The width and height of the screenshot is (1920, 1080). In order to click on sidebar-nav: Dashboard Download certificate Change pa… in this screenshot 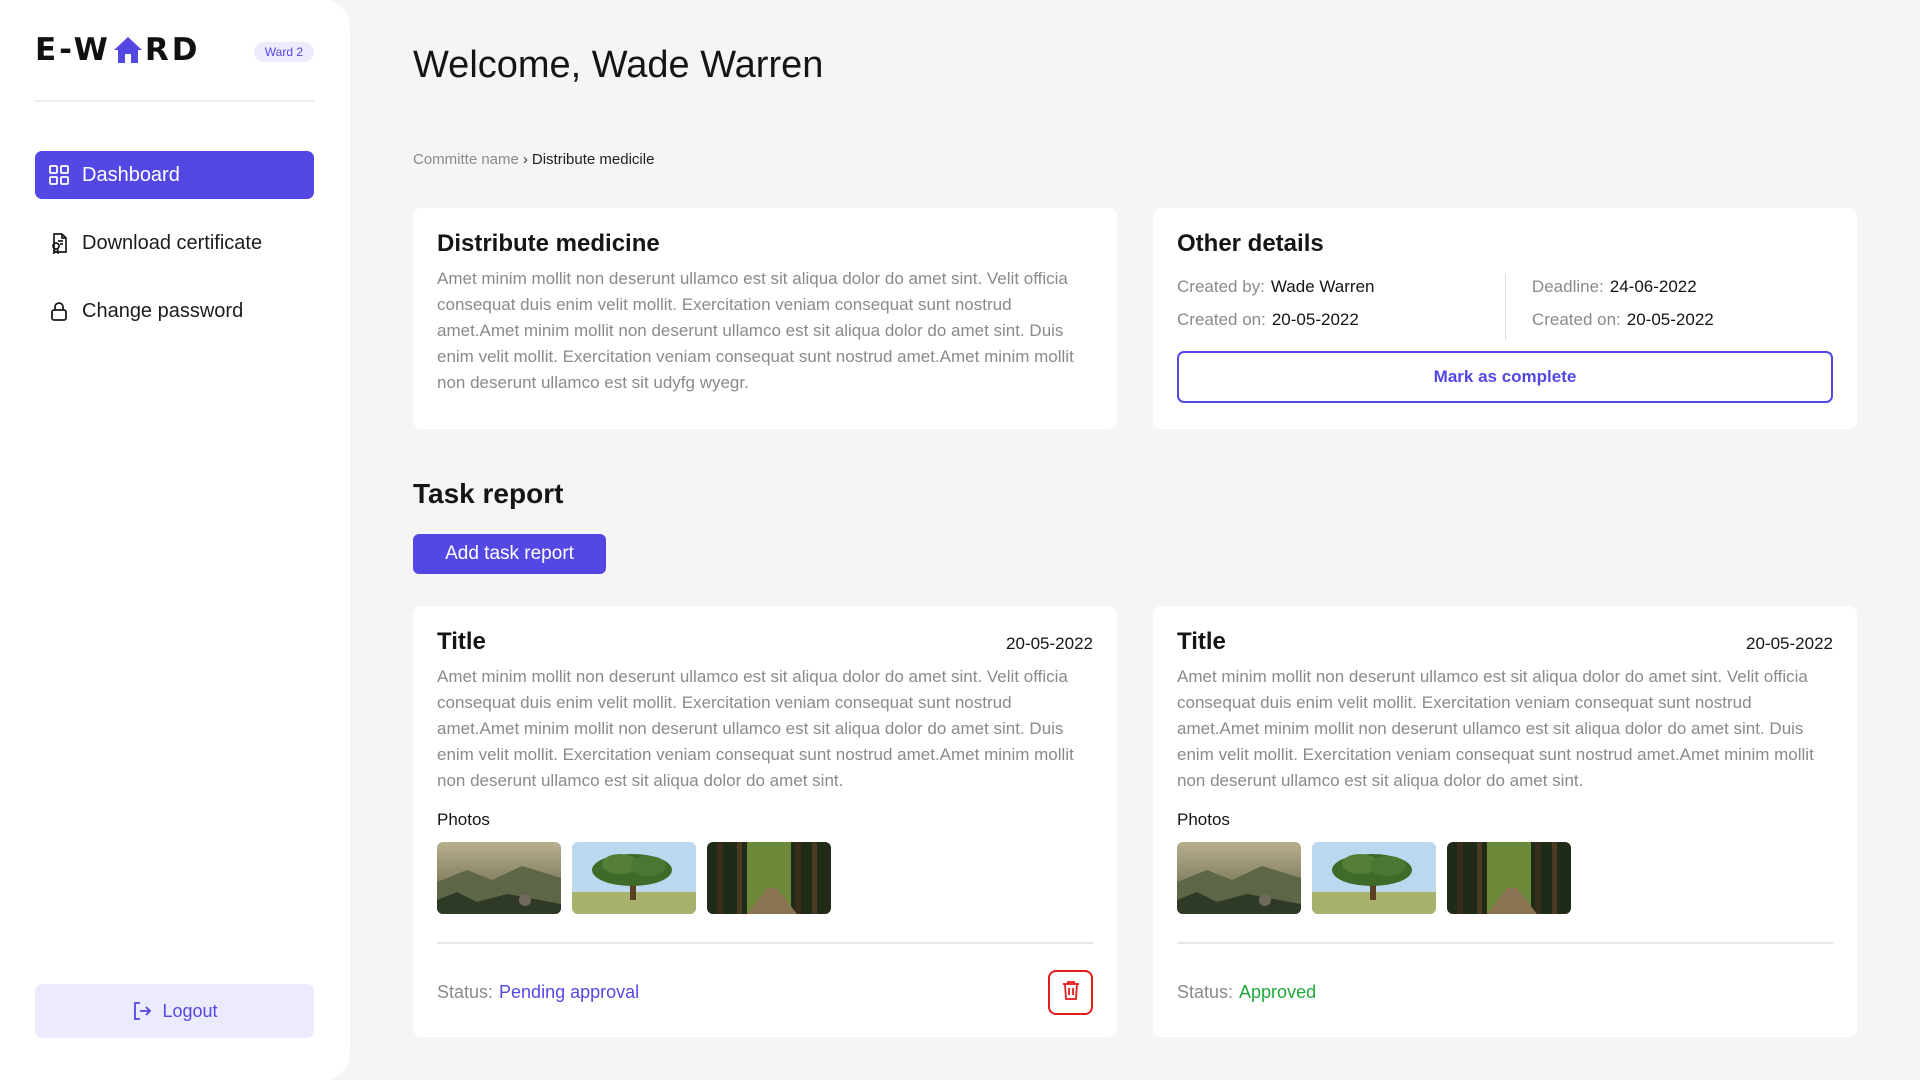, I will do `click(174, 253)`.